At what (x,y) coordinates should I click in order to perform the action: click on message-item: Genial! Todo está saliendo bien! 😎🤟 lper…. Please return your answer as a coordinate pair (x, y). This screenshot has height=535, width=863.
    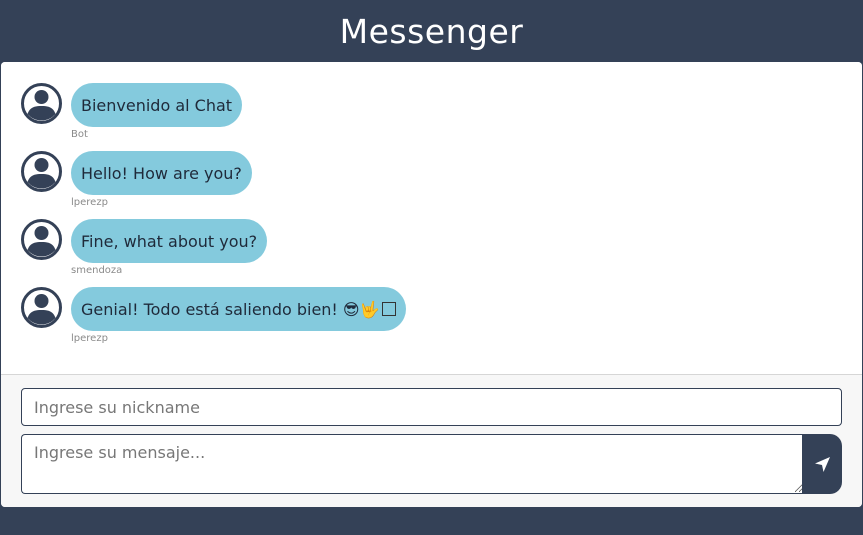
    Looking at the image, I should click on (321, 318).